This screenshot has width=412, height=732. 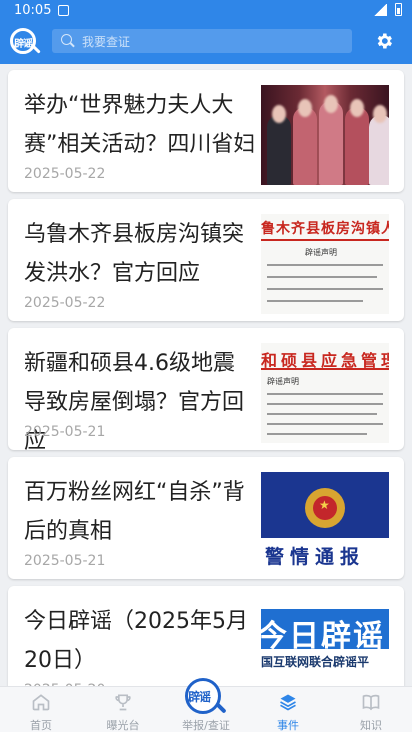 I want to click on app-header: 10:05 辟谣 我要查证, so click(x=206, y=32).